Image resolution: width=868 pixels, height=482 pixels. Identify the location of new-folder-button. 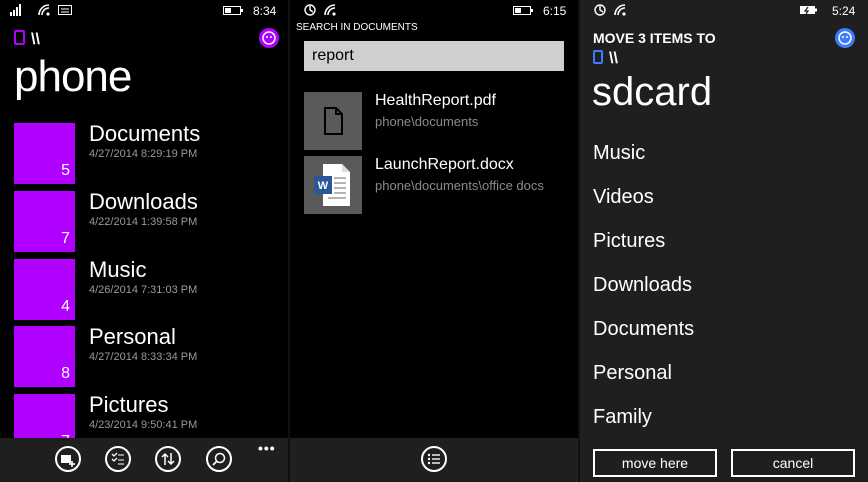
(68, 459).